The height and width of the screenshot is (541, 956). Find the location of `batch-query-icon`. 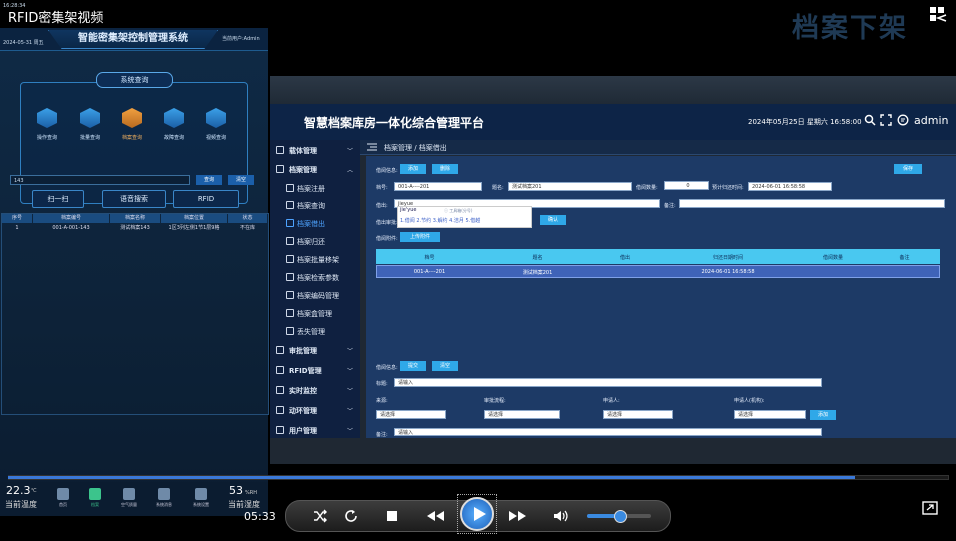

batch-query-icon is located at coordinates (90, 118).